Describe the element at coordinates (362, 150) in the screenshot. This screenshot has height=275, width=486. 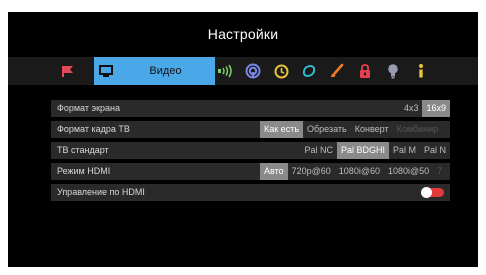
I see `option-pal-bdghi: Pal BDGHI` at that location.